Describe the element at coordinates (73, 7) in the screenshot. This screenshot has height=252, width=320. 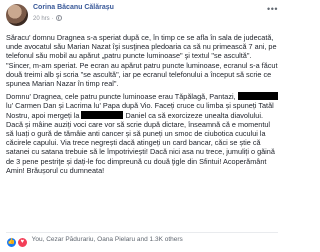
I see `author-name: Corina Băcanu Călărașu` at that location.